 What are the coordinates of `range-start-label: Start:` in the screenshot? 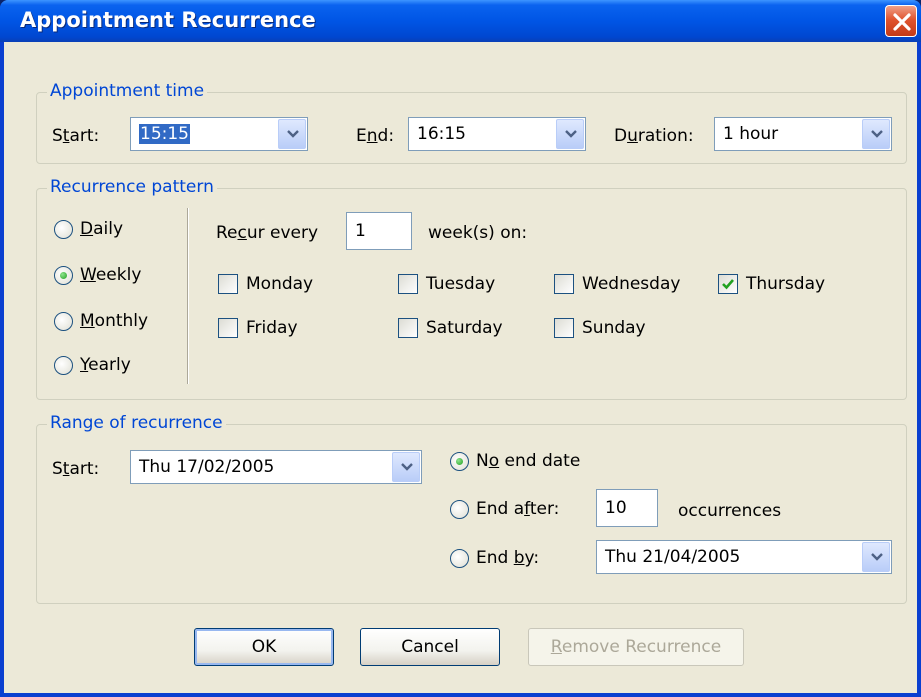 It's located at (76, 469).